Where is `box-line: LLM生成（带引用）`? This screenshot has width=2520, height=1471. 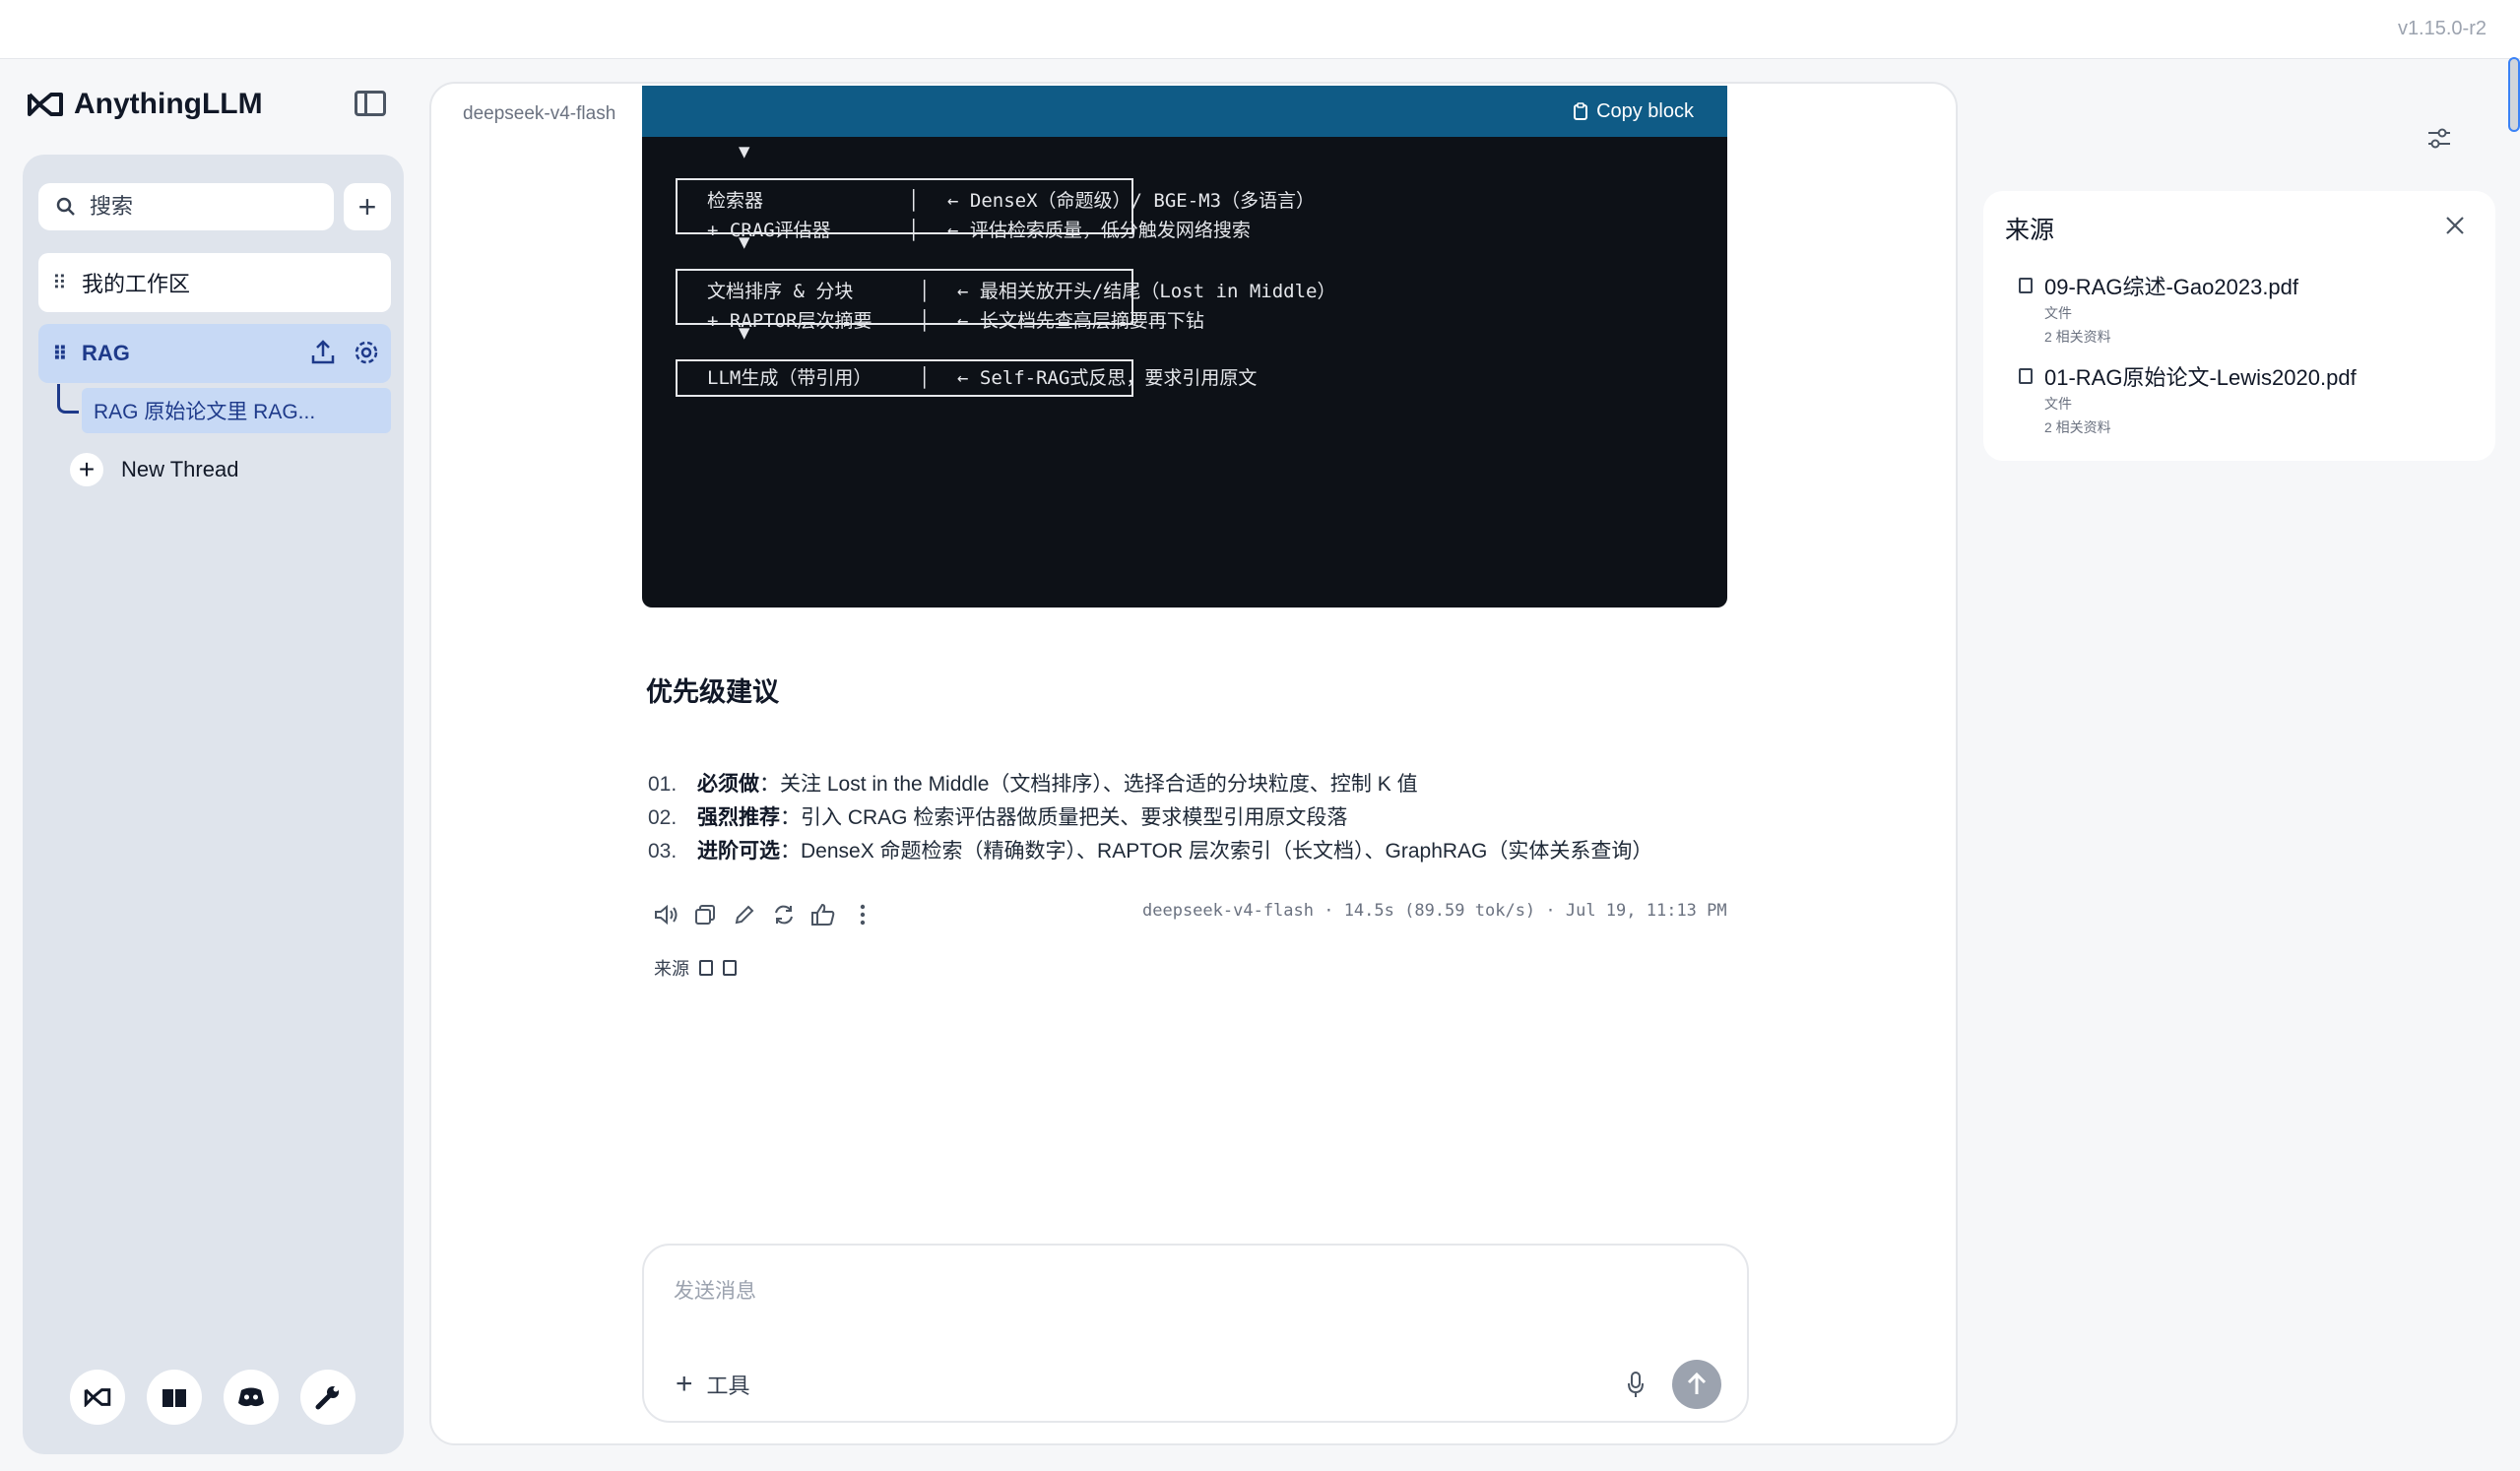
box-line: LLM生成（带引用） is located at coordinates (789, 378).